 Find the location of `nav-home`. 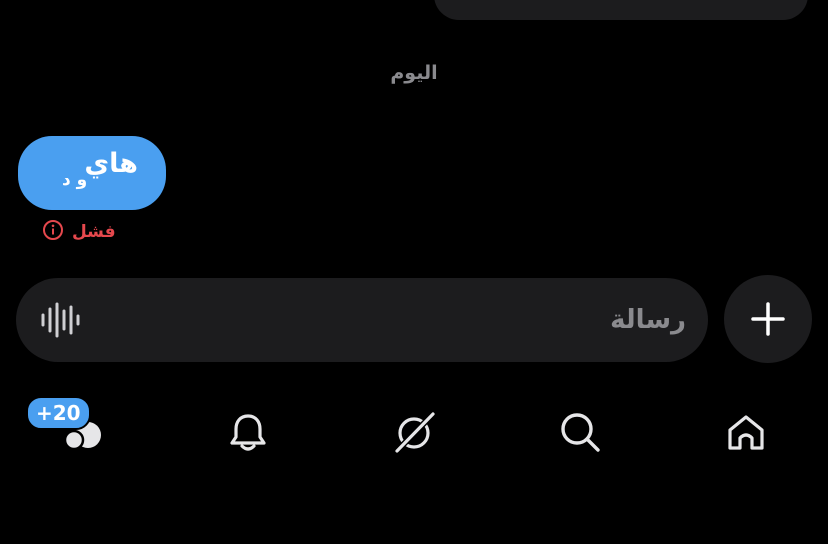

nav-home is located at coordinates (744, 430).